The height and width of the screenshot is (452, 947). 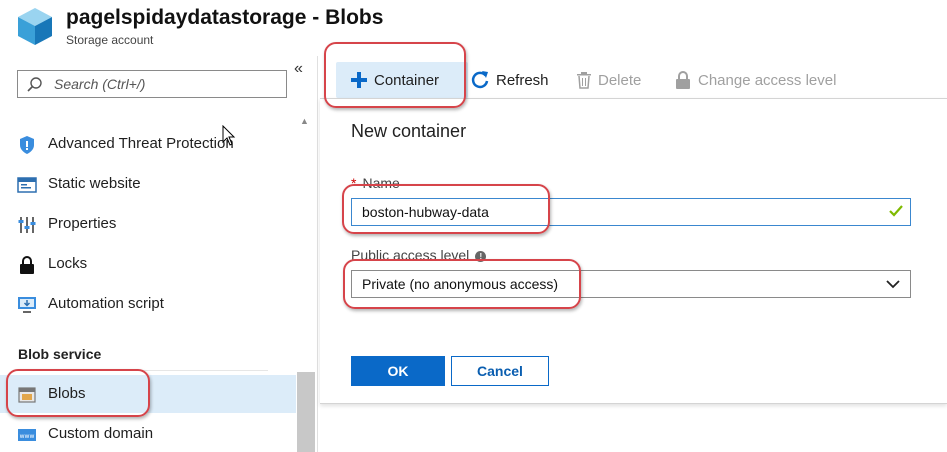 What do you see at coordinates (480, 80) in the screenshot?
I see `refresh-icon` at bounding box center [480, 80].